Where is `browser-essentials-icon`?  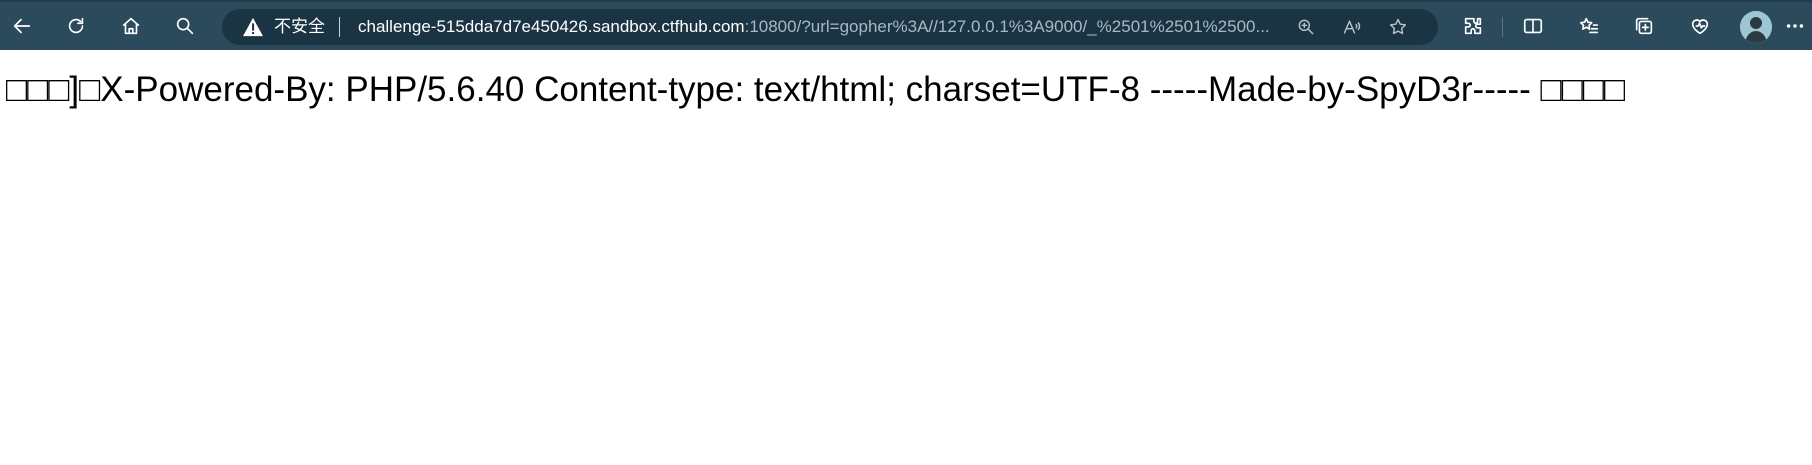 browser-essentials-icon is located at coordinates (1700, 26).